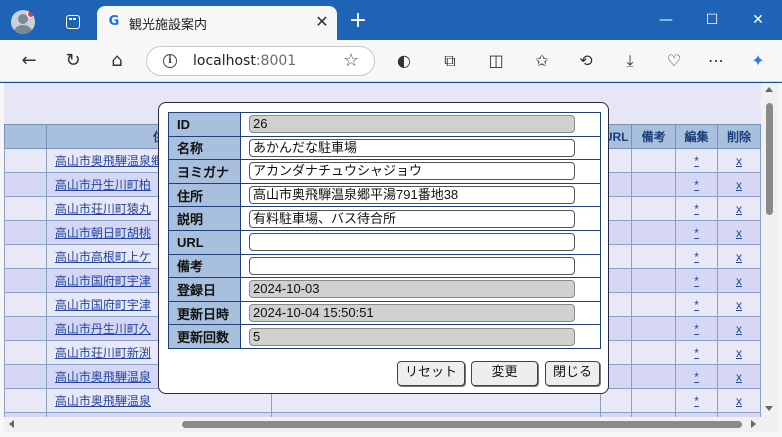 The height and width of the screenshot is (437, 782). I want to click on row-address-text: 高山市荘川町新渕, so click(103, 353).